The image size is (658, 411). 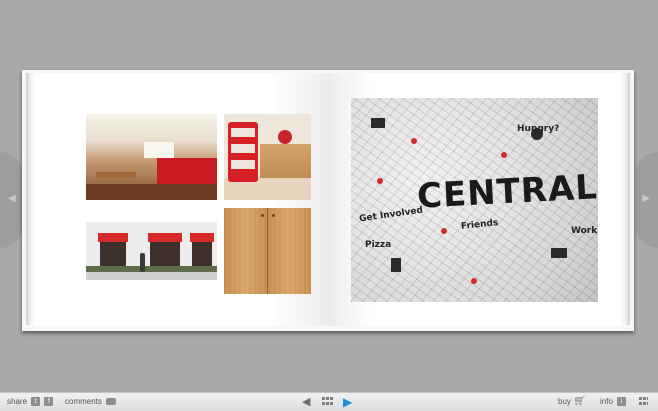 I want to click on next-page-button: ▶, so click(x=347, y=402).